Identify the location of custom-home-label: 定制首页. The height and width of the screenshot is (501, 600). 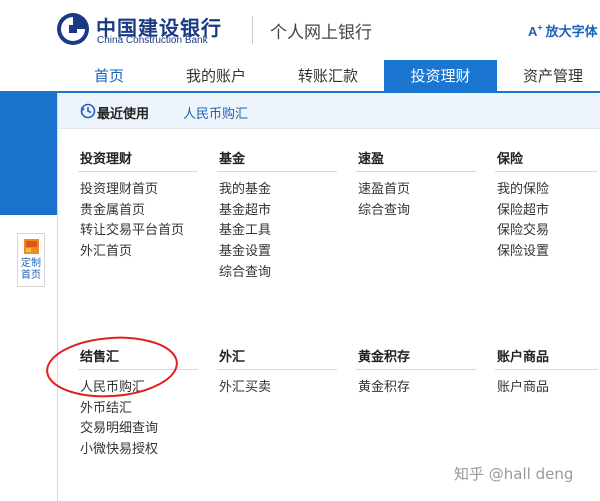
(31, 269).